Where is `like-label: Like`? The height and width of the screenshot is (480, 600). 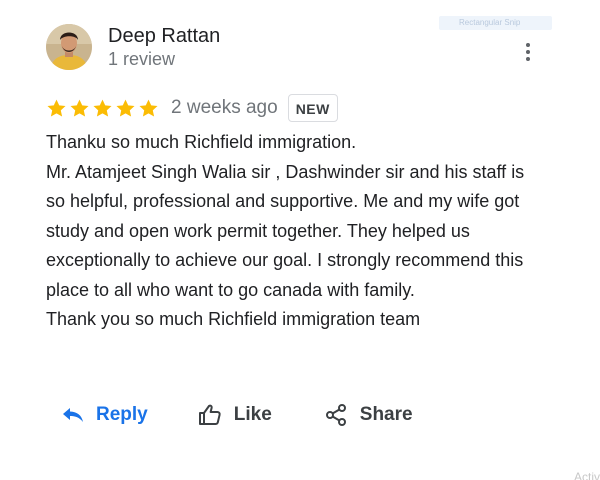 like-label: Like is located at coordinates (252, 414).